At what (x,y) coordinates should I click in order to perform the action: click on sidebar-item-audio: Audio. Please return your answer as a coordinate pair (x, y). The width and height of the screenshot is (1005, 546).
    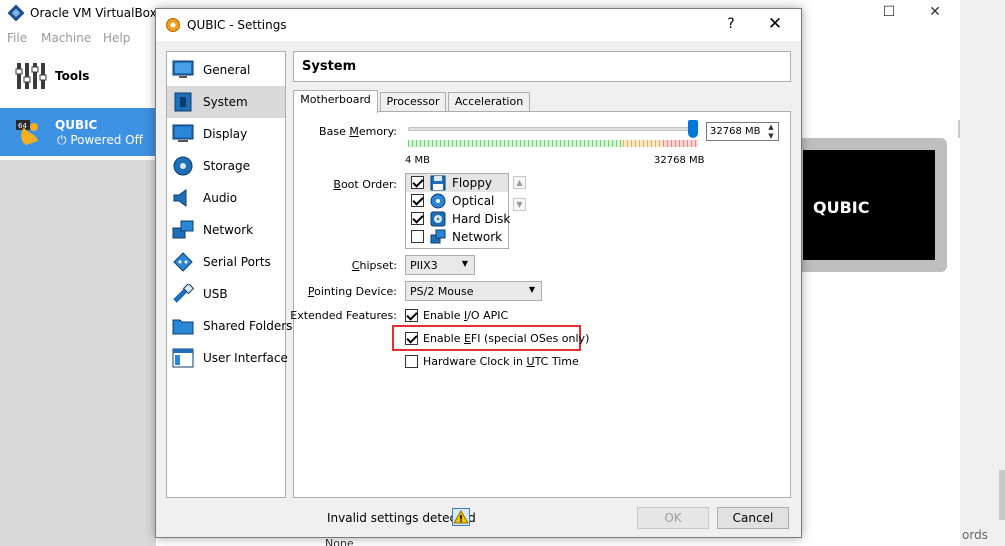
    Looking at the image, I should click on (226, 198).